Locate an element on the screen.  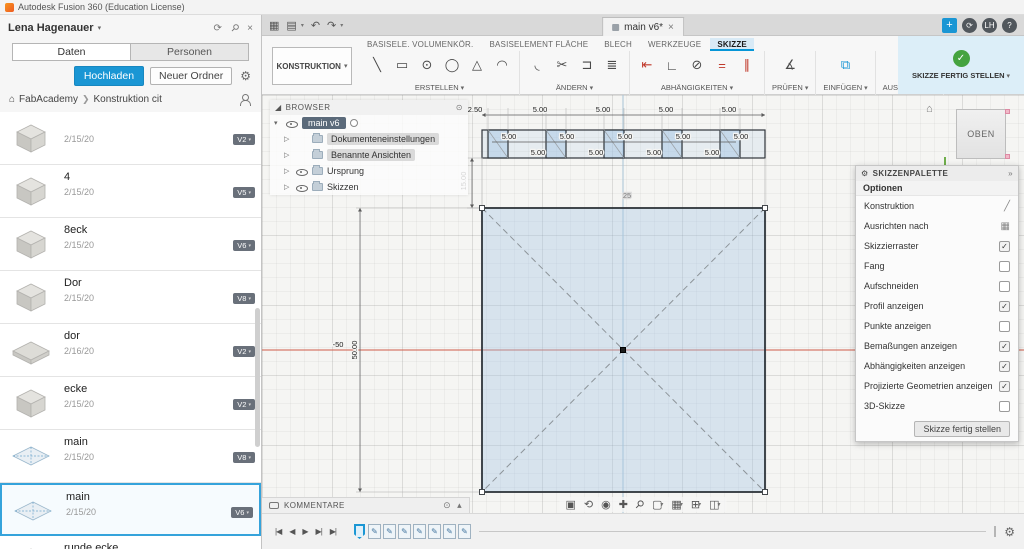
bemaßungen-anzeigen-checkbox: ✓ is located at coordinates (1004, 346).